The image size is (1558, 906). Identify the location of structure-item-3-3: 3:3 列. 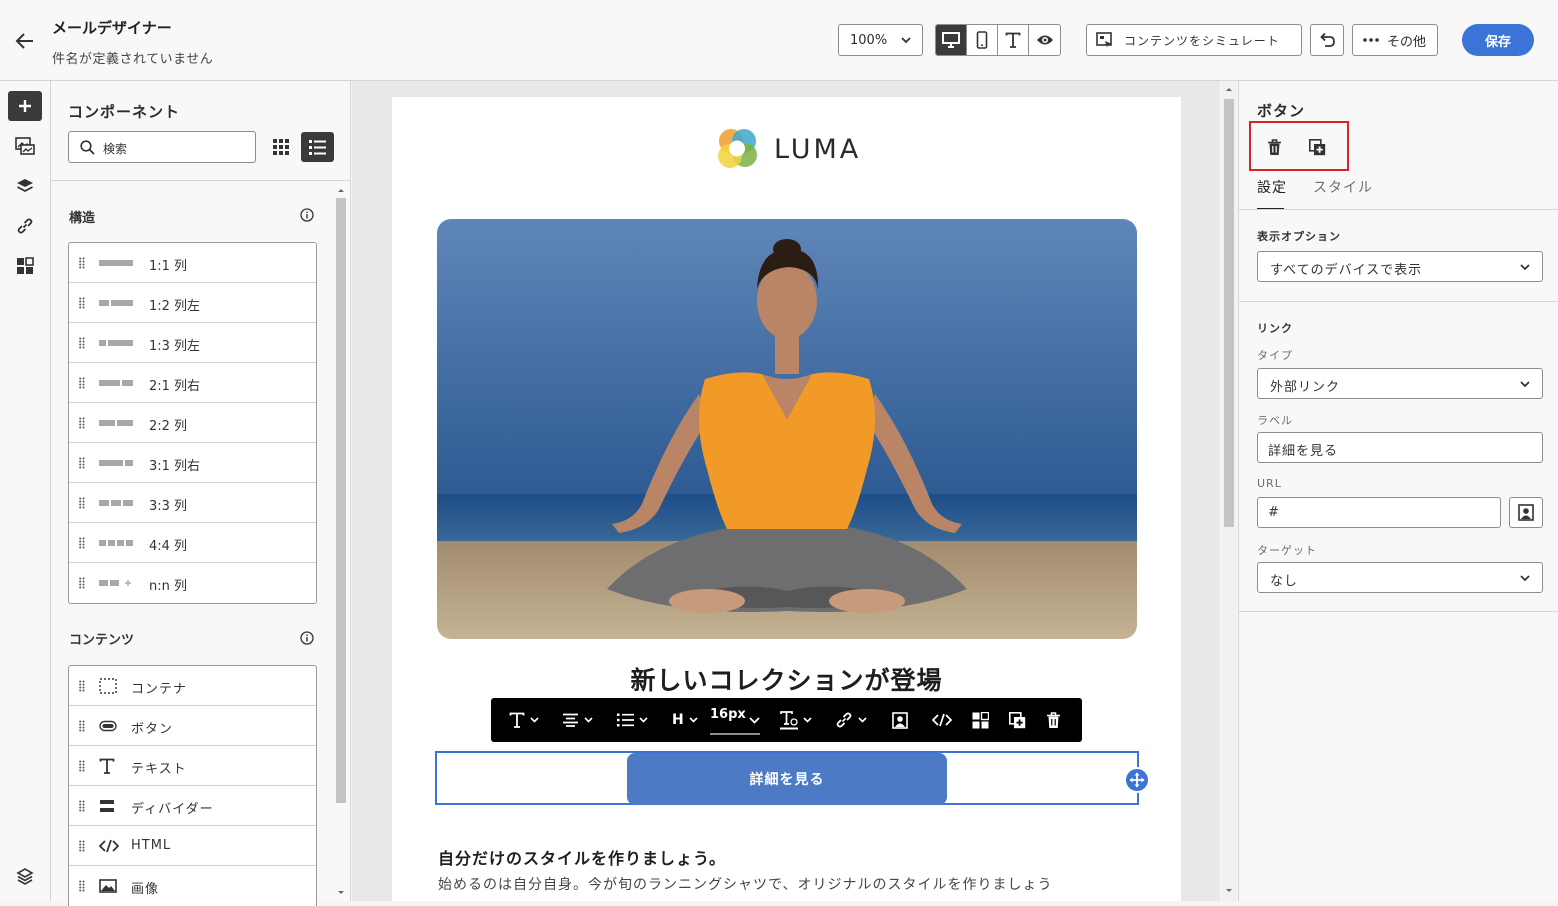
(192, 503).